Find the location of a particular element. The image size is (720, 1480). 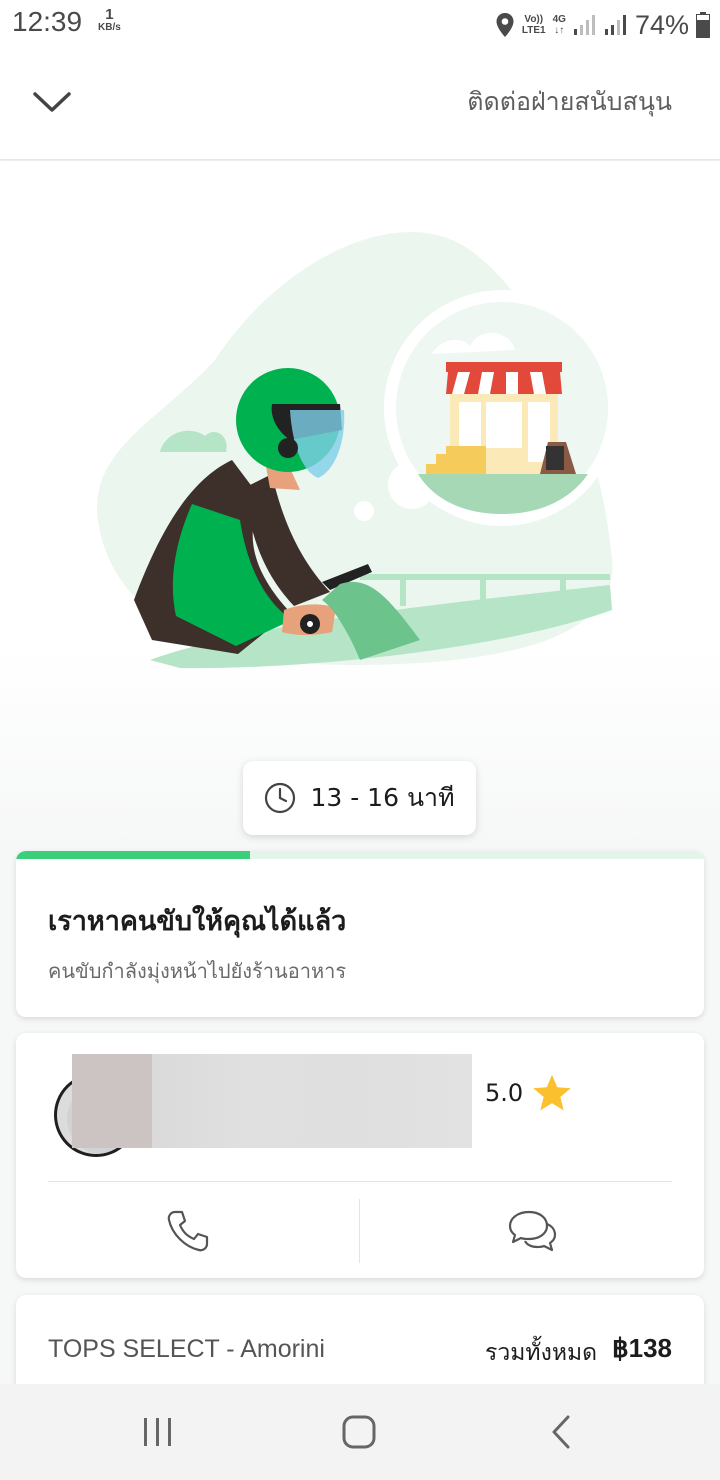

volte-indicator: Vo)) LTE1 is located at coordinates (534, 25).